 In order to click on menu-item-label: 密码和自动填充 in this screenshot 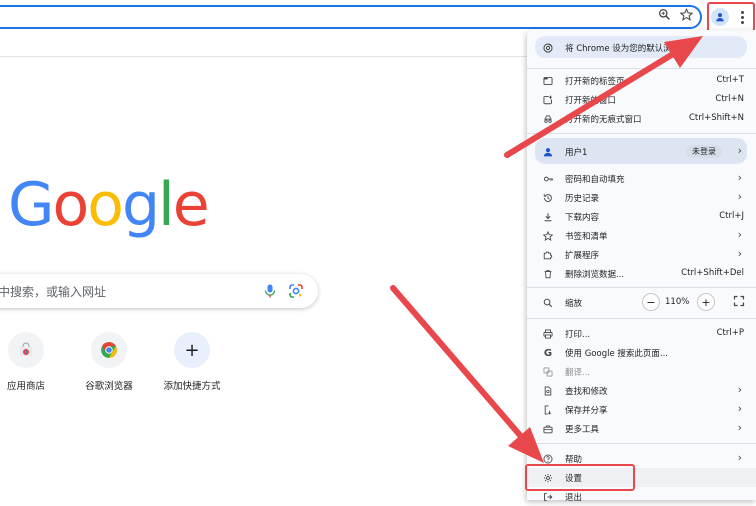, I will do `click(595, 180)`.